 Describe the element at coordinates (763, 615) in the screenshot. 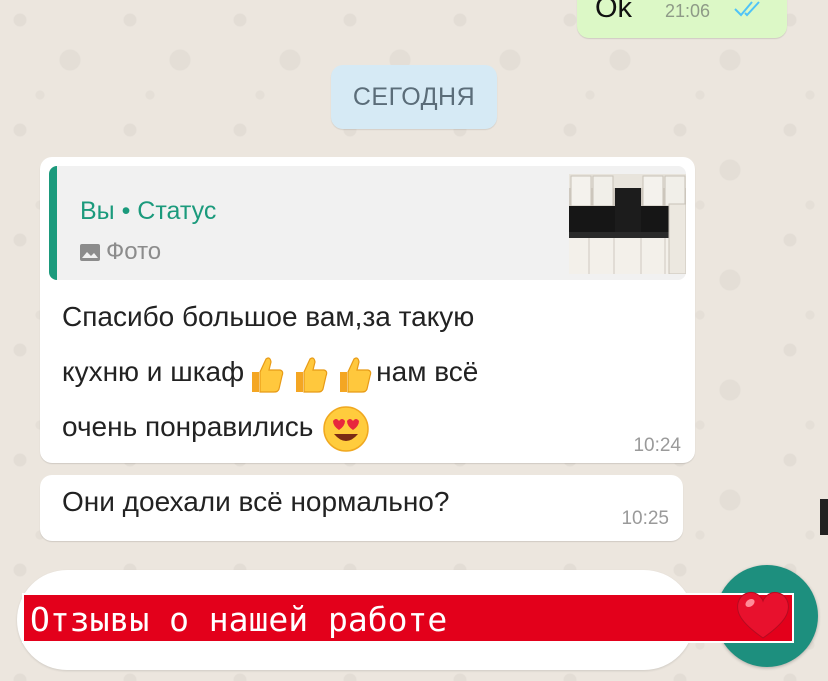

I see `red-heart-icon` at that location.